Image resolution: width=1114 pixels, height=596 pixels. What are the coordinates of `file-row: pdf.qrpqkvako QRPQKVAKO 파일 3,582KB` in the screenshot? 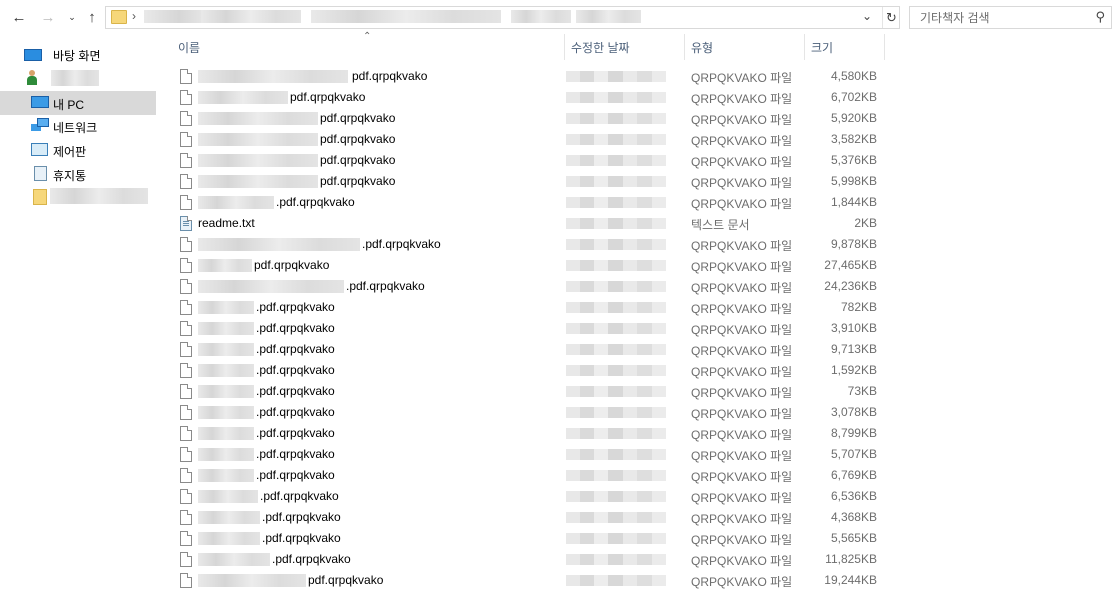 It's located at (528, 139).